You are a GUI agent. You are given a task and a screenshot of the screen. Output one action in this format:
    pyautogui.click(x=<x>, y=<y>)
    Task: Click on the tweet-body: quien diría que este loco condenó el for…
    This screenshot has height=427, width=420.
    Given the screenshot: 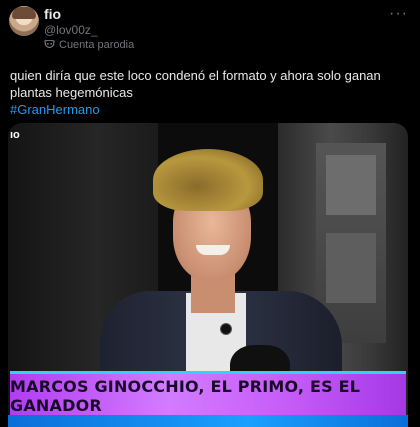 What is the action you would take?
    pyautogui.click(x=210, y=92)
    